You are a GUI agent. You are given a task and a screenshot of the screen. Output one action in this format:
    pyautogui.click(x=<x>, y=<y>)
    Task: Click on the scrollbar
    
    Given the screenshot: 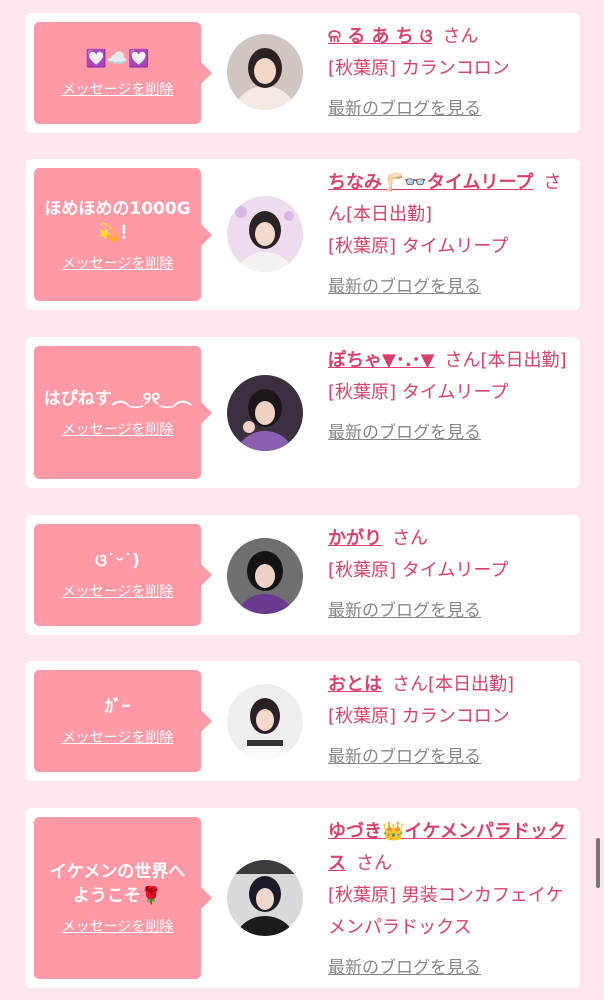 What is the action you would take?
    pyautogui.click(x=598, y=863)
    